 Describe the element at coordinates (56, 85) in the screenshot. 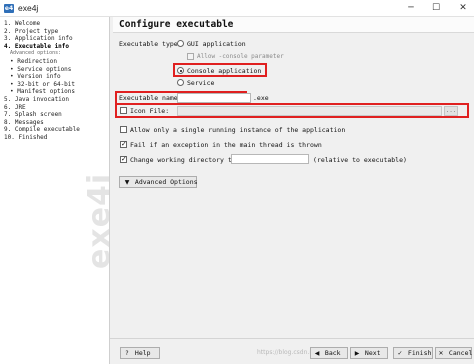

I see `step-32-or-64-bit: • 32-bit or 64-bit` at that location.